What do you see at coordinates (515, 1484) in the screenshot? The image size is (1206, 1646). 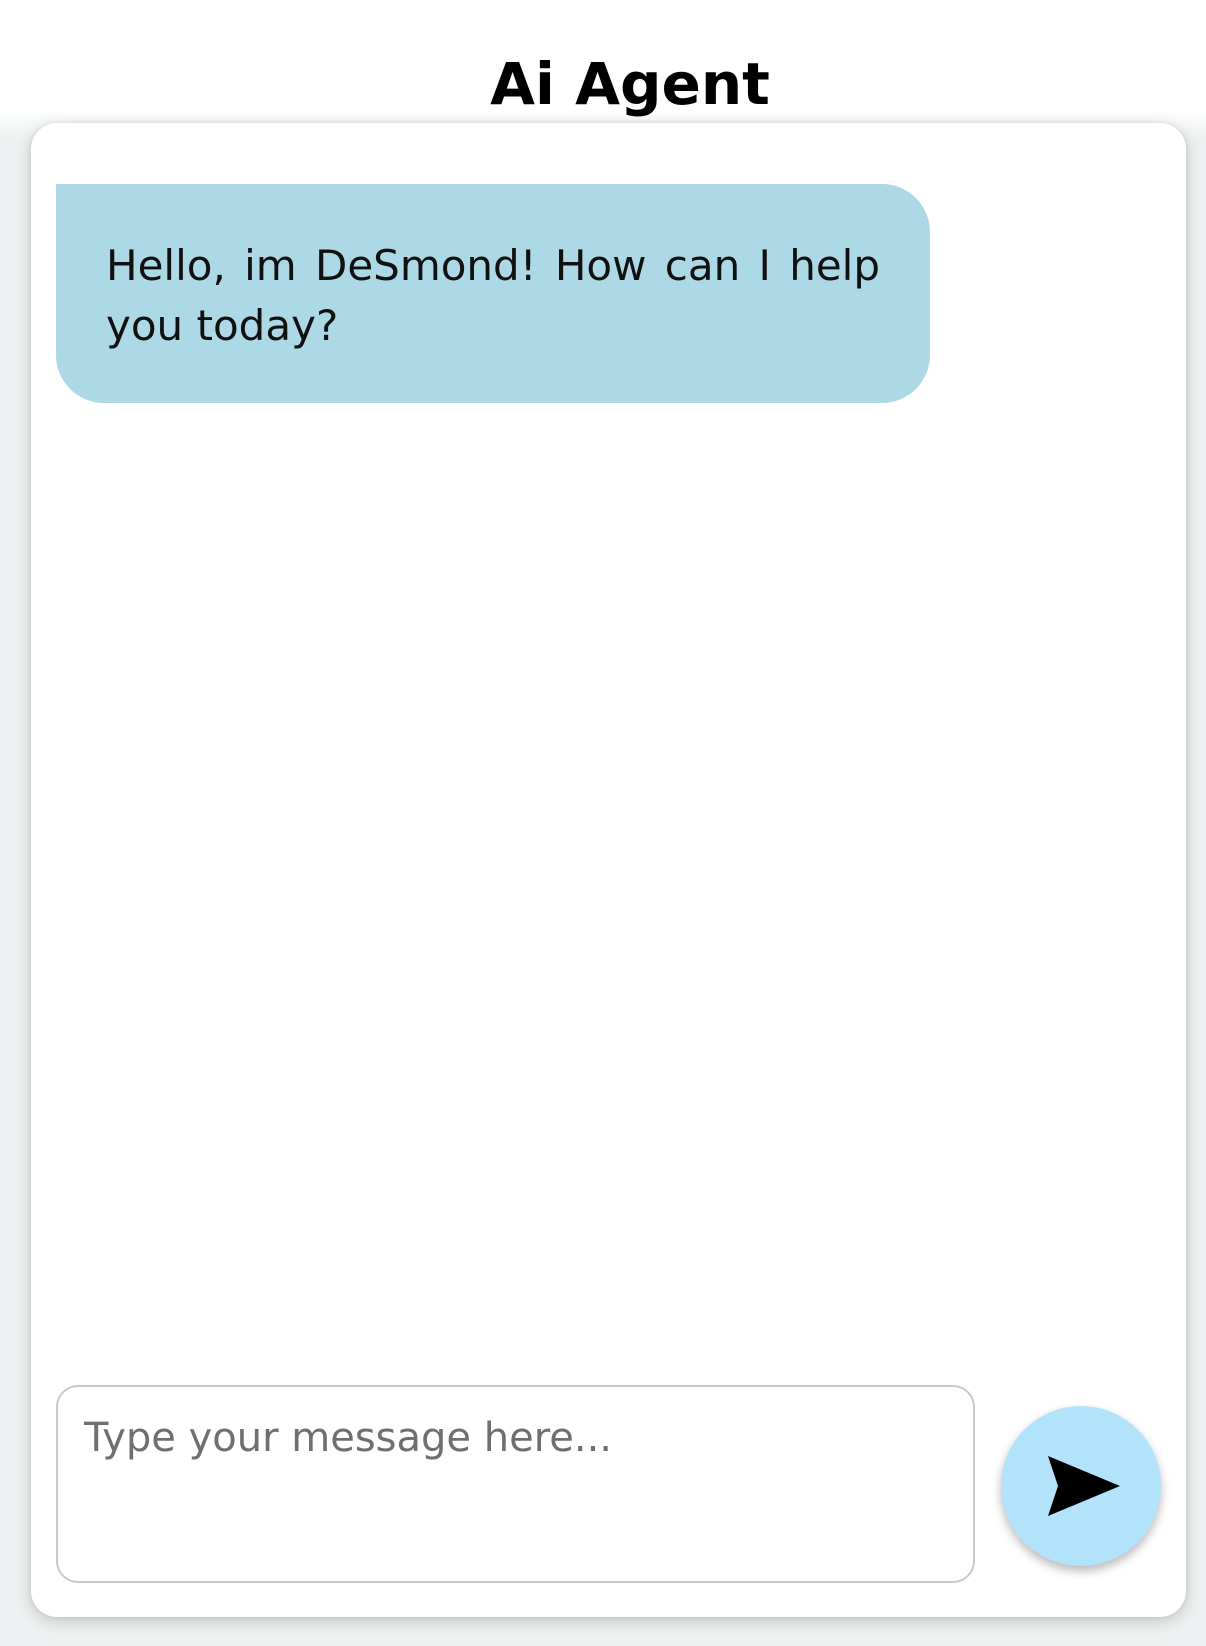 I see `message-input` at bounding box center [515, 1484].